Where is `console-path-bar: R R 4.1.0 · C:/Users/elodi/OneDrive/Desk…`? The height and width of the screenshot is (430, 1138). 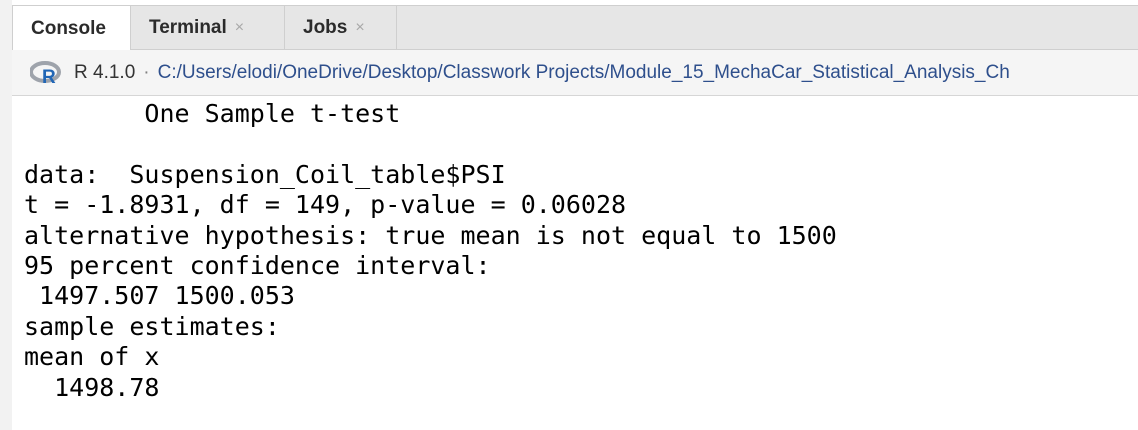 console-path-bar: R R 4.1.0 · C:/Users/elodi/OneDrive/Desk… is located at coordinates (575, 73).